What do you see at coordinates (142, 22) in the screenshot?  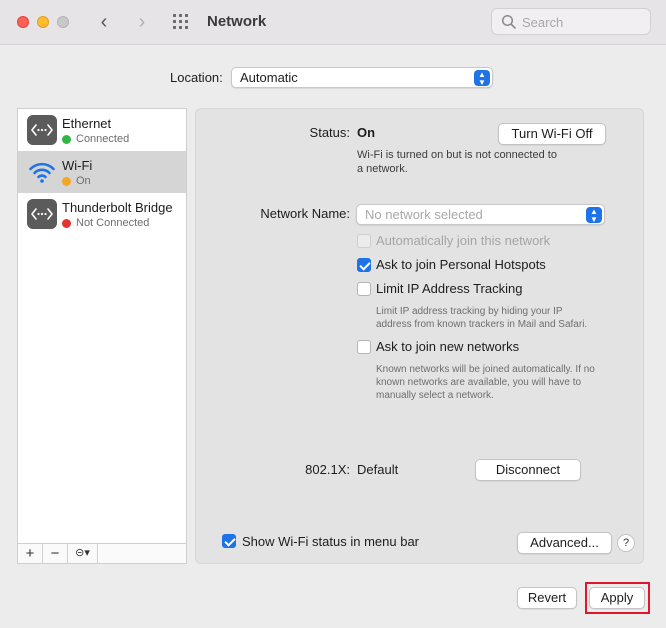 I see `forward-chevron-icon: ›` at bounding box center [142, 22].